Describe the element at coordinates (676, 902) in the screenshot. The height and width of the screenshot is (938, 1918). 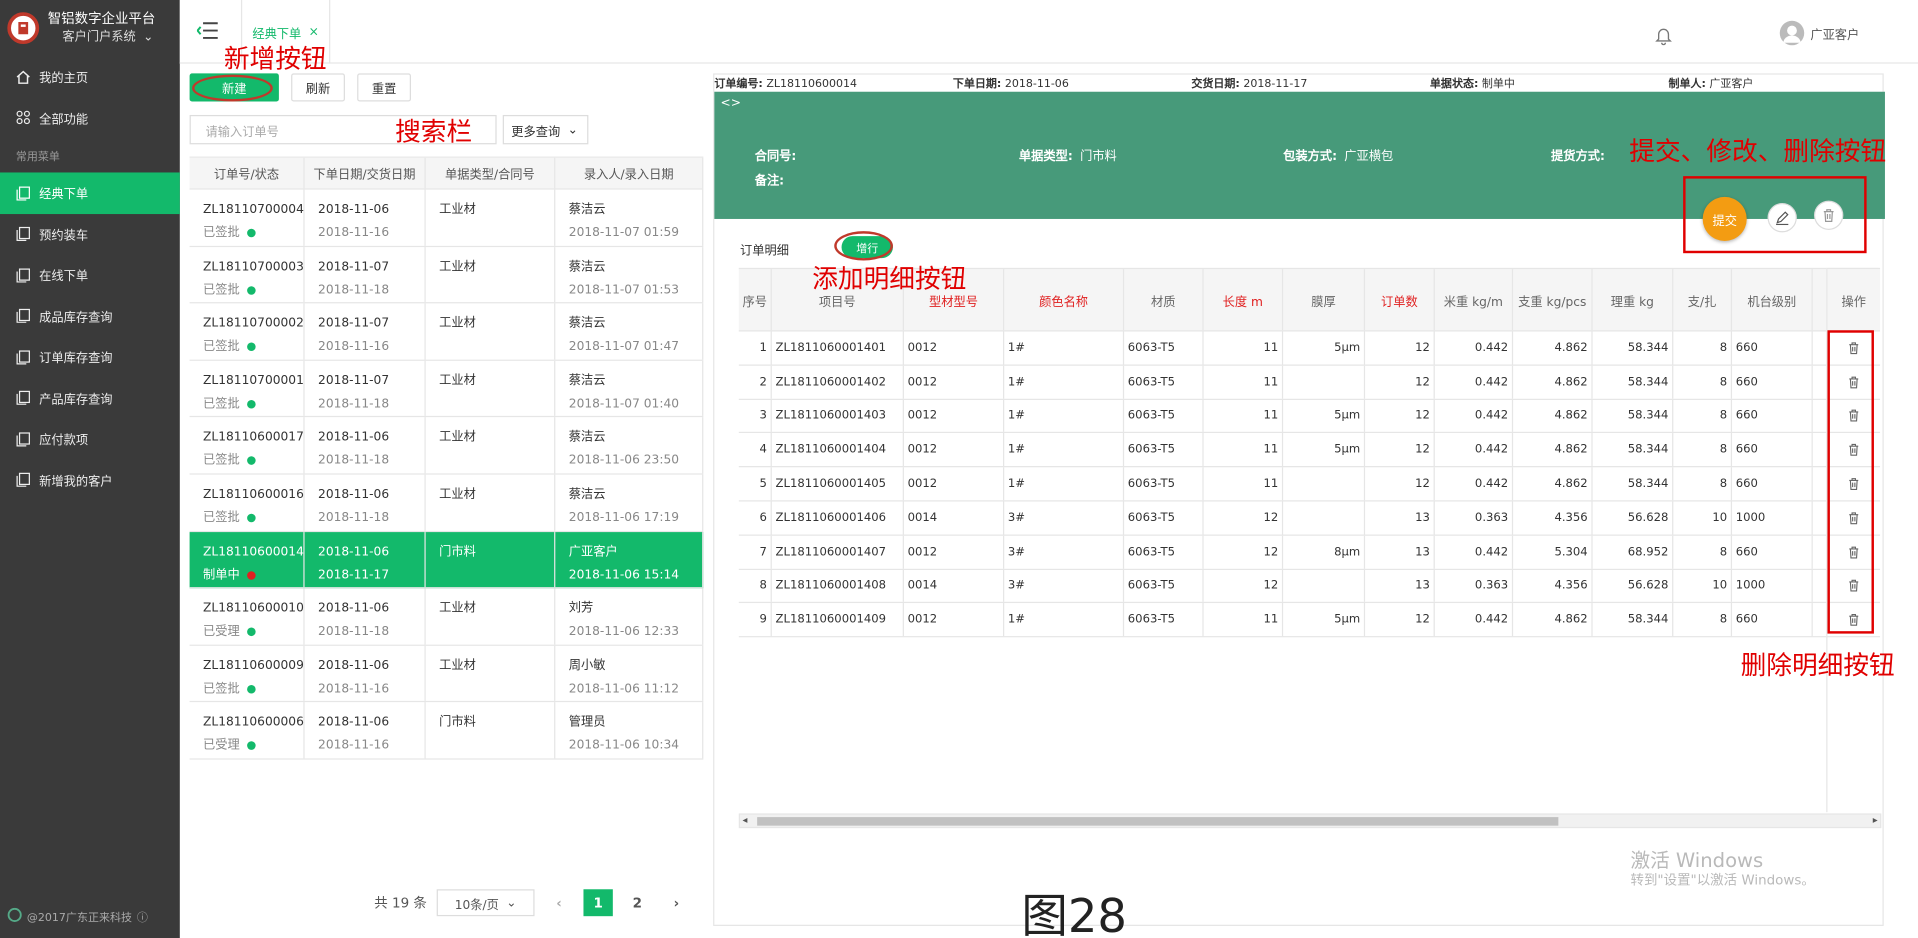
I see `next-page-icon: ›` at that location.